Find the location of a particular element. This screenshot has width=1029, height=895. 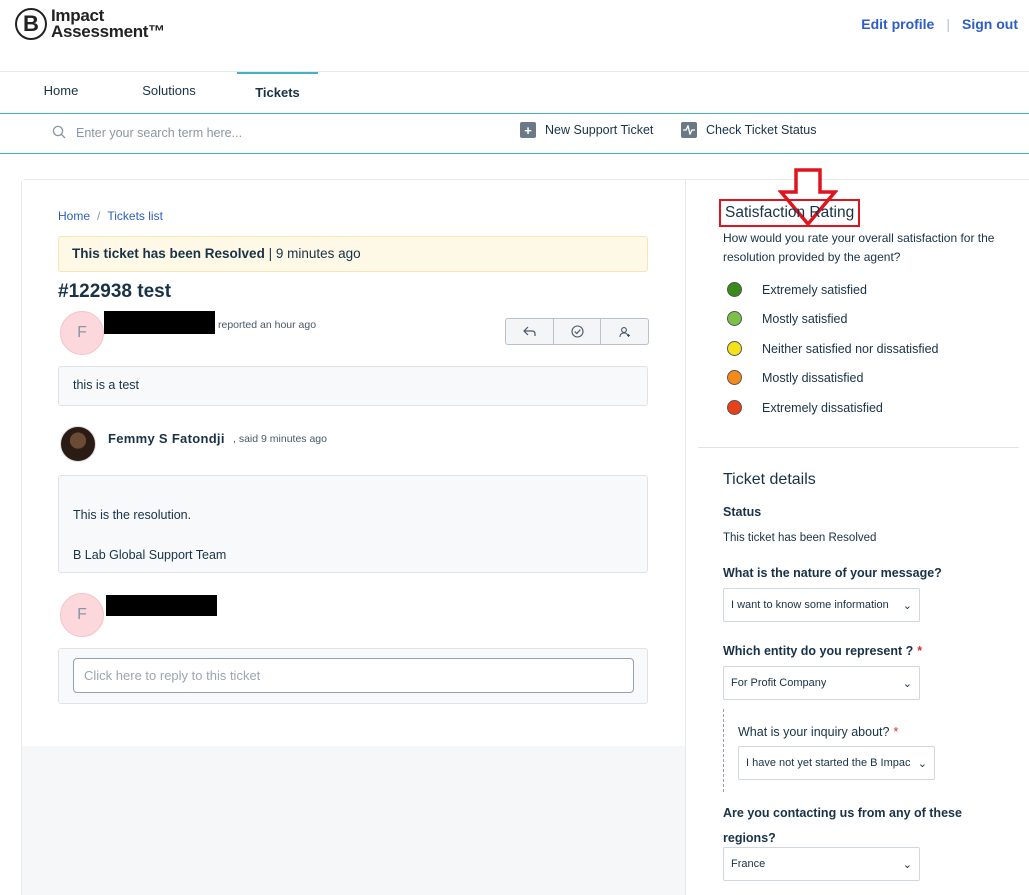

agent-avatar is located at coordinates (78, 444).